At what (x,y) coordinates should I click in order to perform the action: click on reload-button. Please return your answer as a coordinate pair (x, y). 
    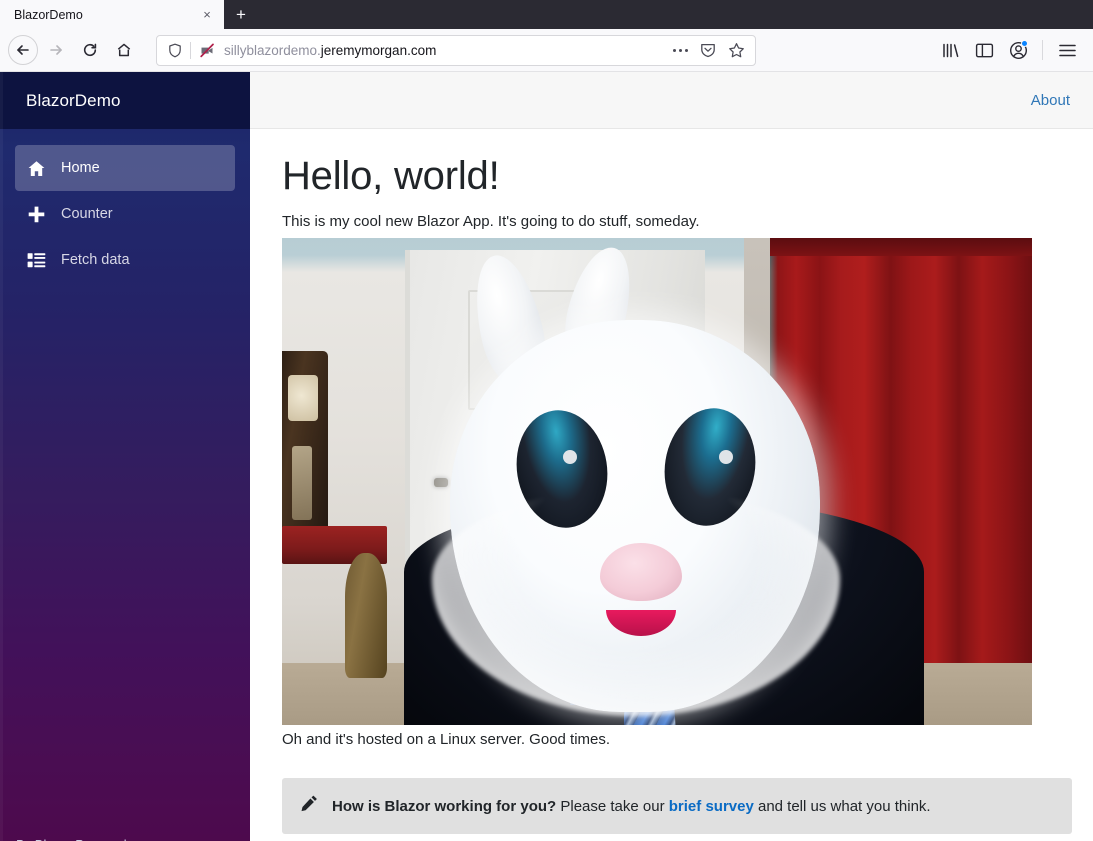
    Looking at the image, I should click on (90, 50).